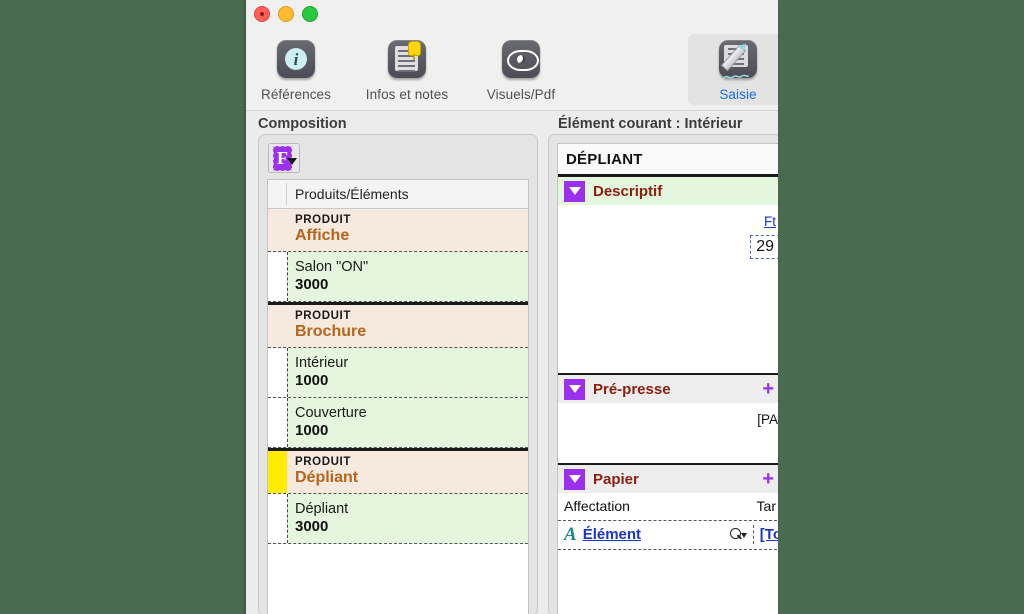 This screenshot has width=1024, height=614. Describe the element at coordinates (352, 194) in the screenshot. I see `column-header-products-elements: Produits/Éléments` at that location.